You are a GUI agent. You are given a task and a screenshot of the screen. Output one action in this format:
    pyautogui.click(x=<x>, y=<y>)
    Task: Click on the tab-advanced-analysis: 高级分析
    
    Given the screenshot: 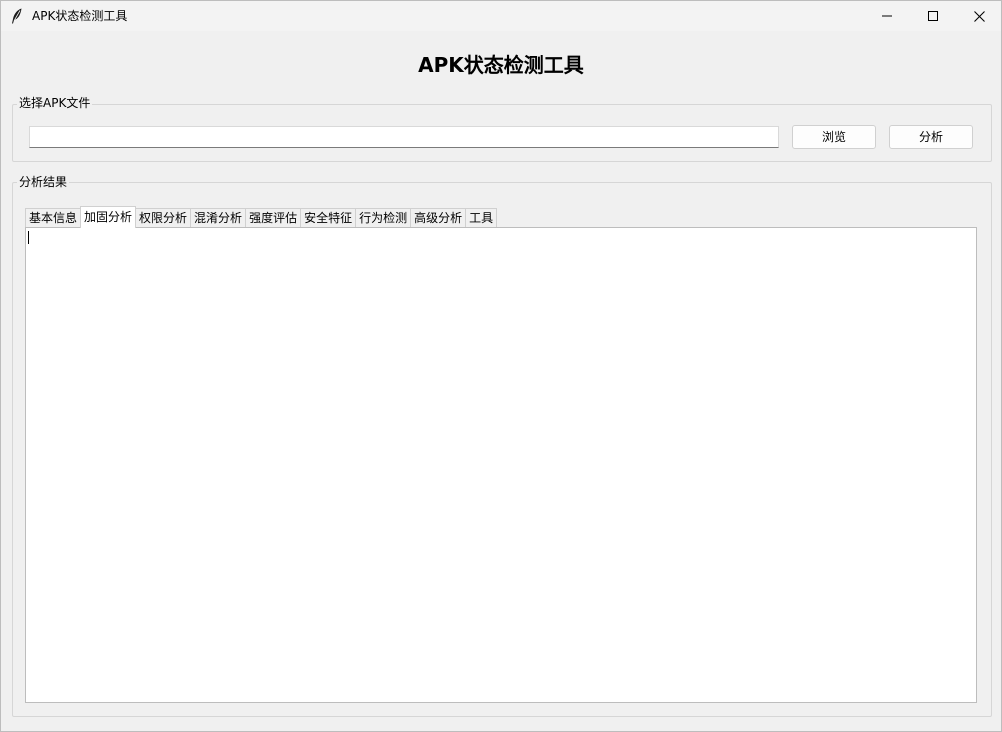 What is the action you would take?
    pyautogui.click(x=438, y=218)
    